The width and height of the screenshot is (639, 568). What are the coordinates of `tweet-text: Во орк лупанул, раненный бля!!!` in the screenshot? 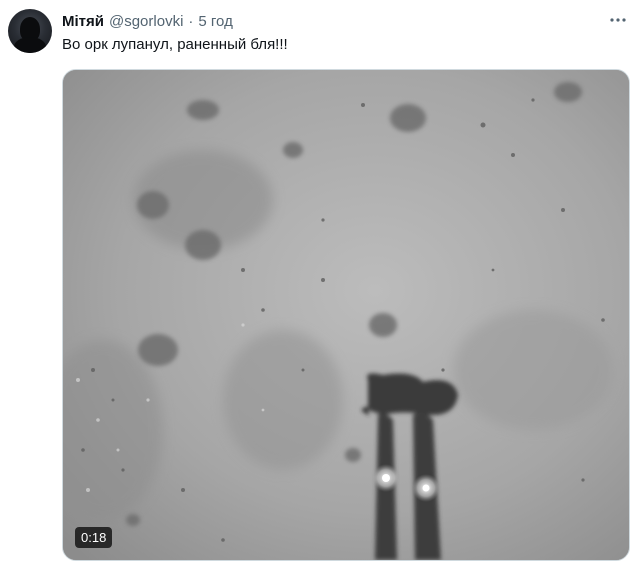 It's located at (175, 44).